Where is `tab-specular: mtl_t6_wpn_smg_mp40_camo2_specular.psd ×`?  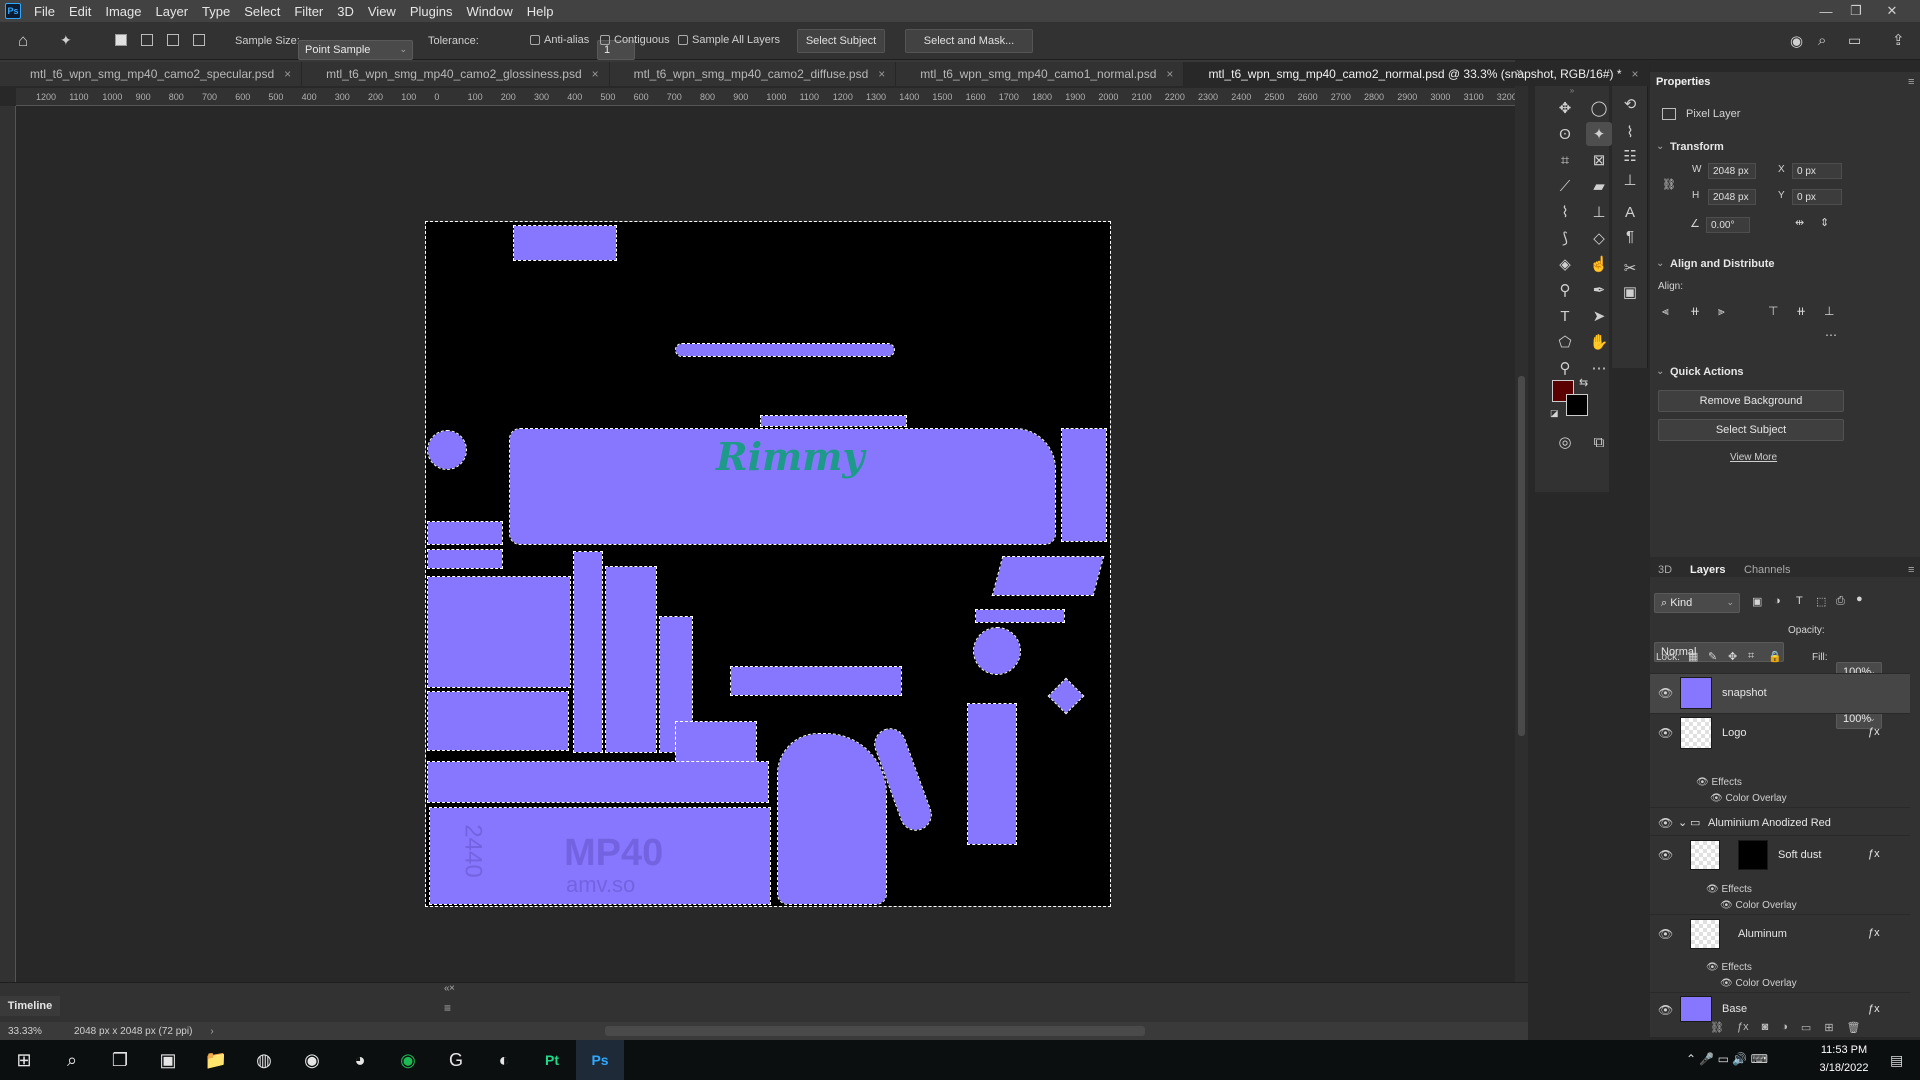
tab-specular: mtl_t6_wpn_smg_mp40_camo2_specular.psd × is located at coordinates (151, 74).